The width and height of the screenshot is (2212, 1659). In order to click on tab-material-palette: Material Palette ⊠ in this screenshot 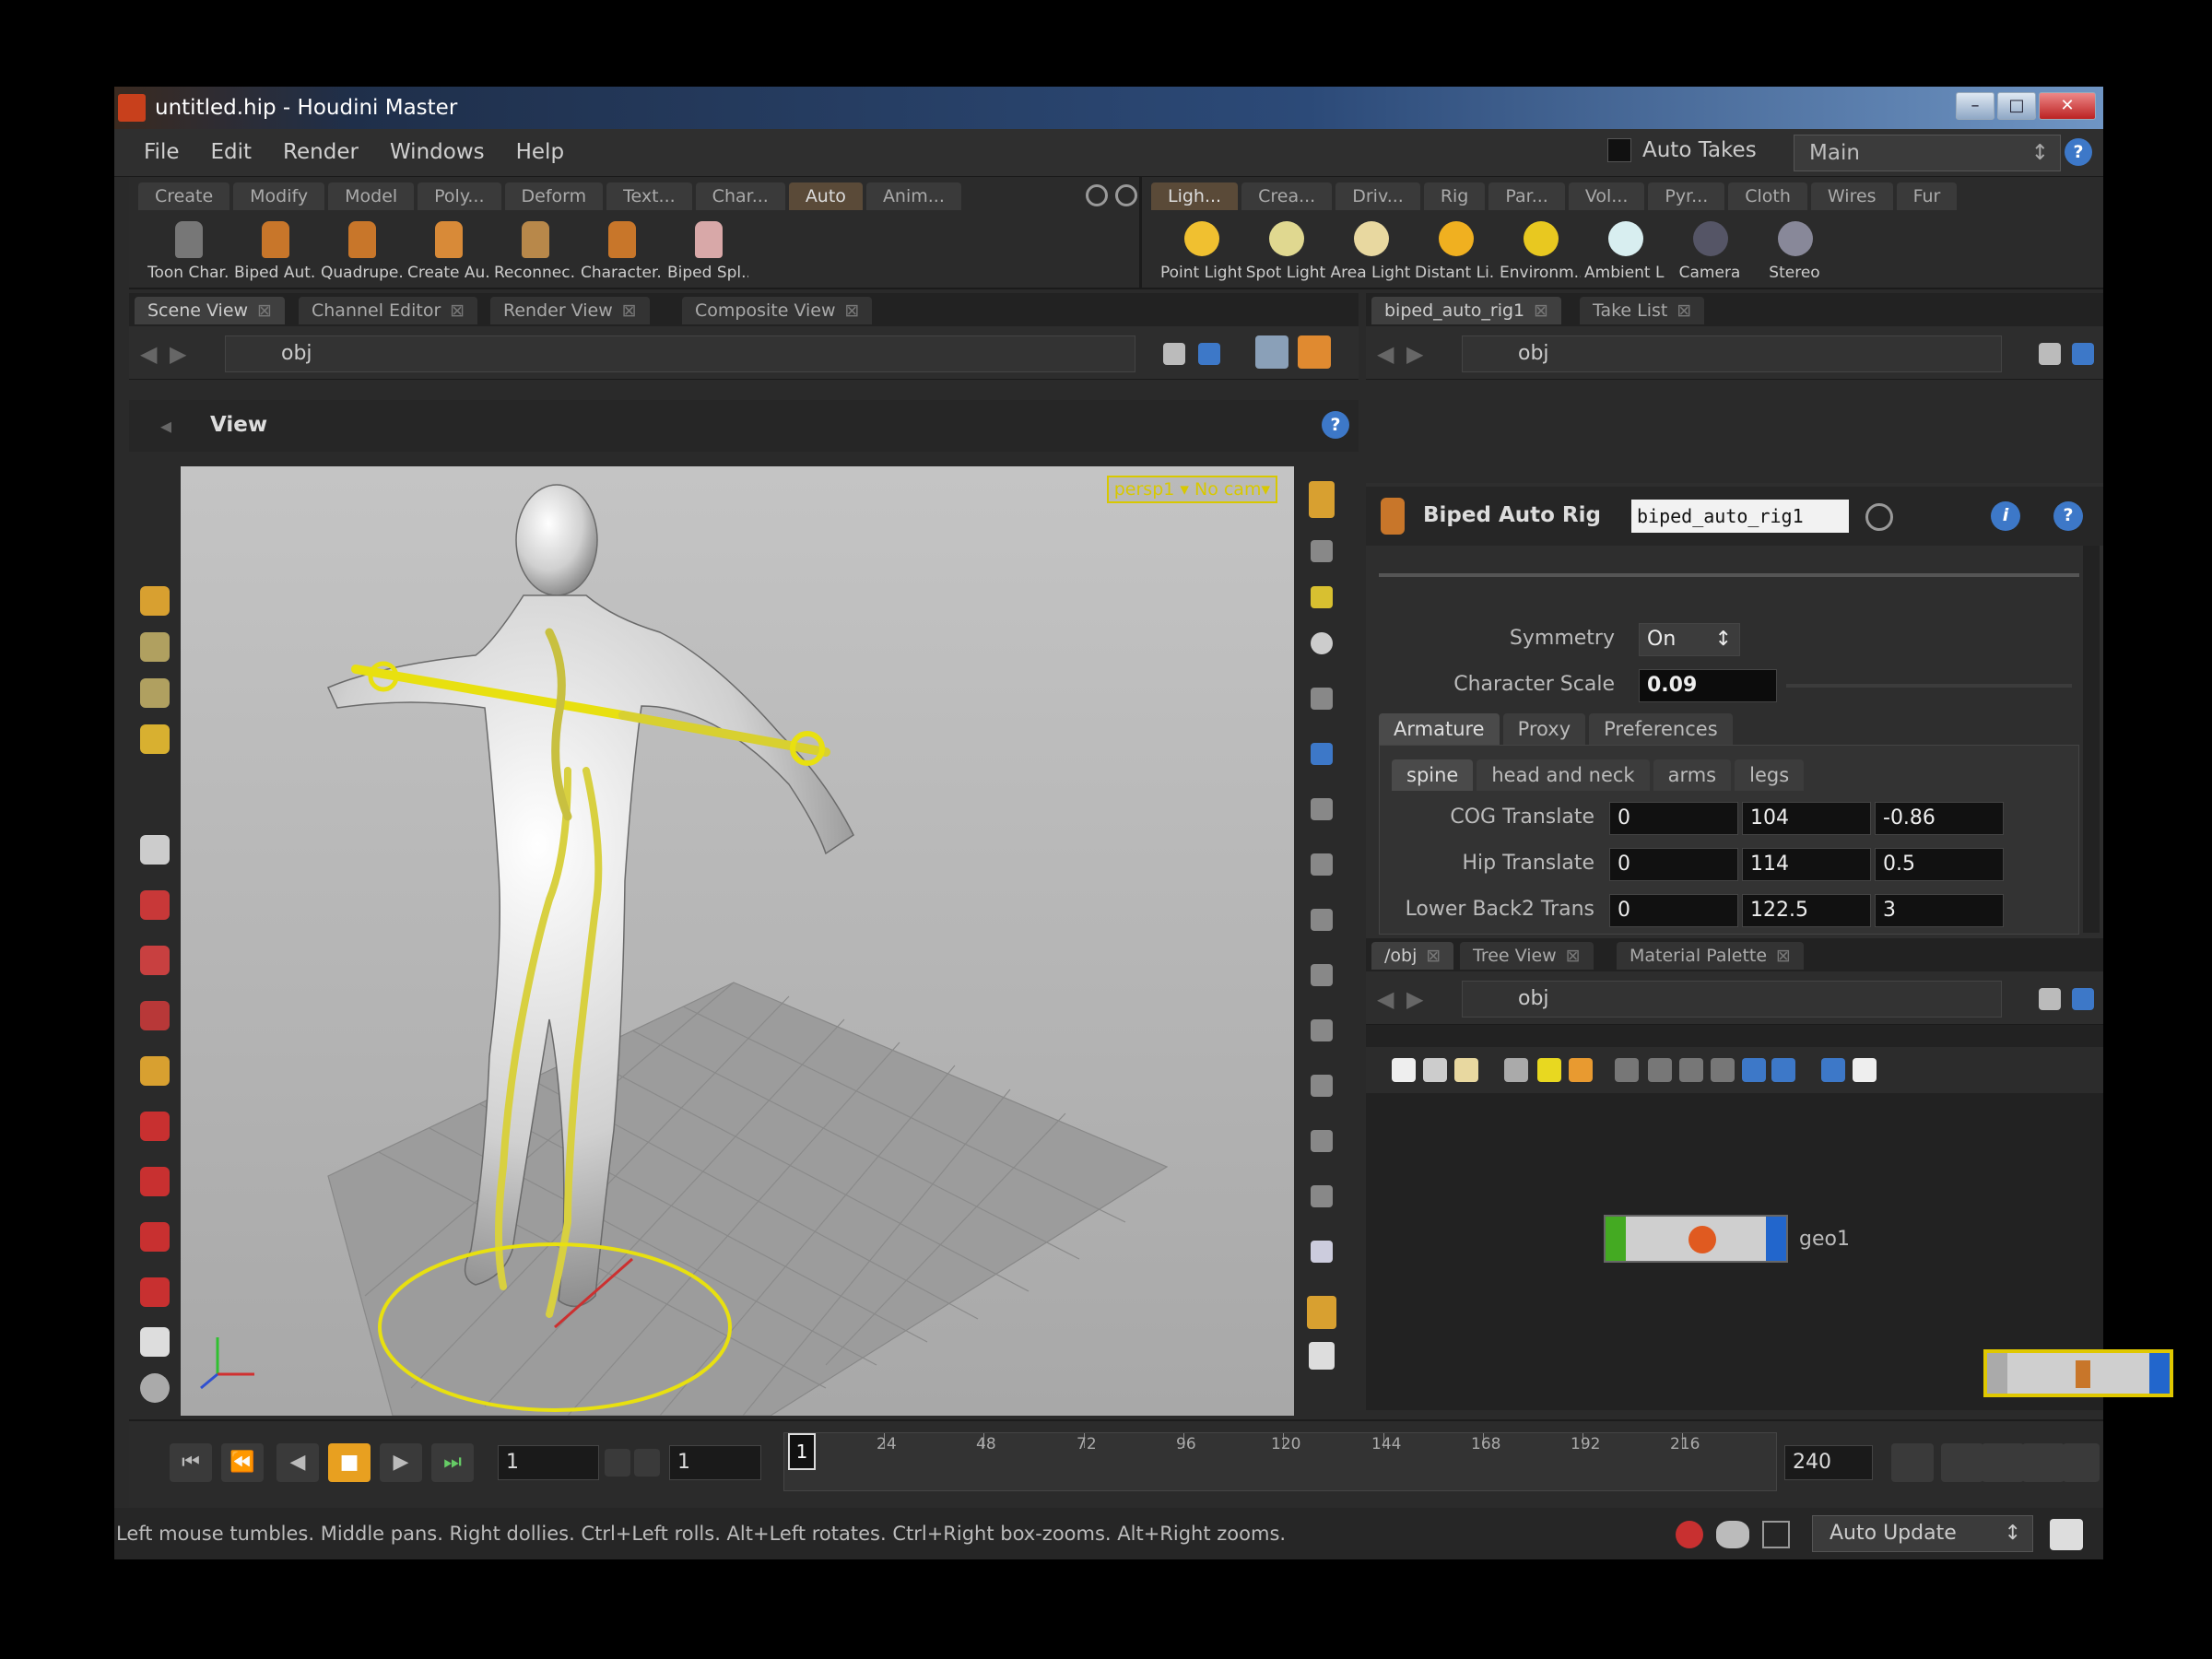, I will do `click(1710, 956)`.